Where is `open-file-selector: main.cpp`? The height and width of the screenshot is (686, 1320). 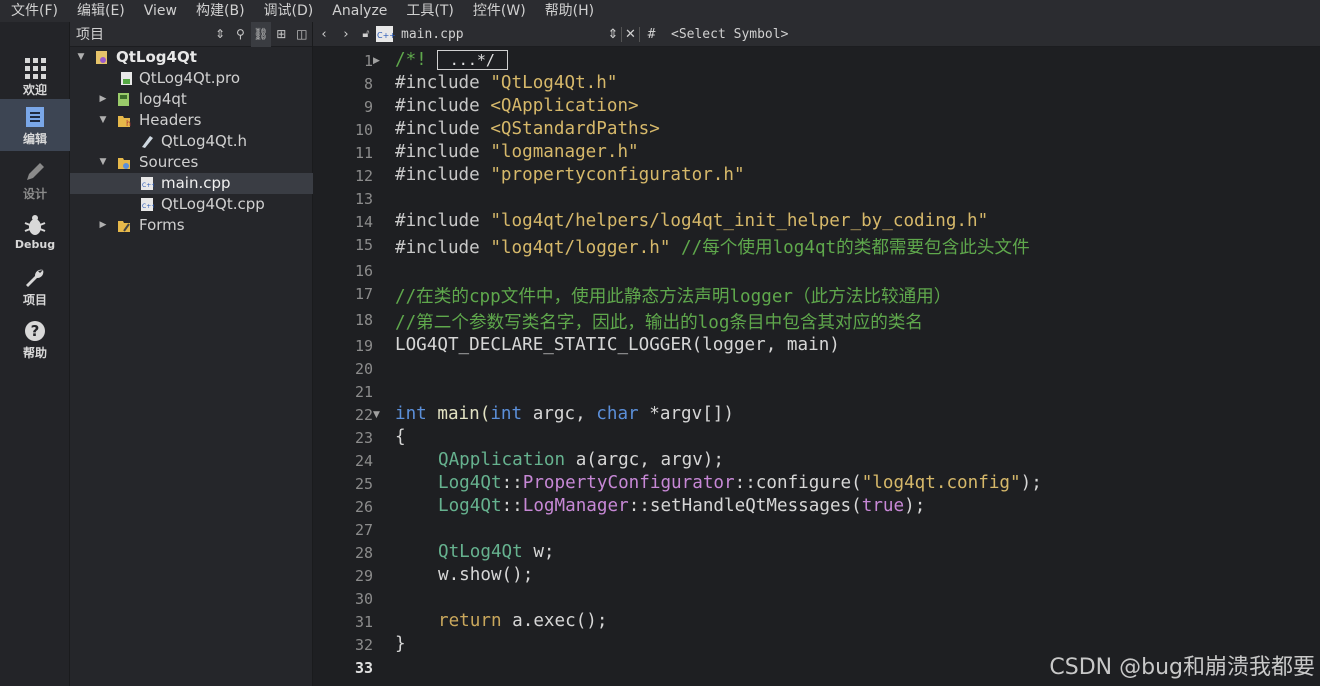 open-file-selector: main.cpp is located at coordinates (500, 34).